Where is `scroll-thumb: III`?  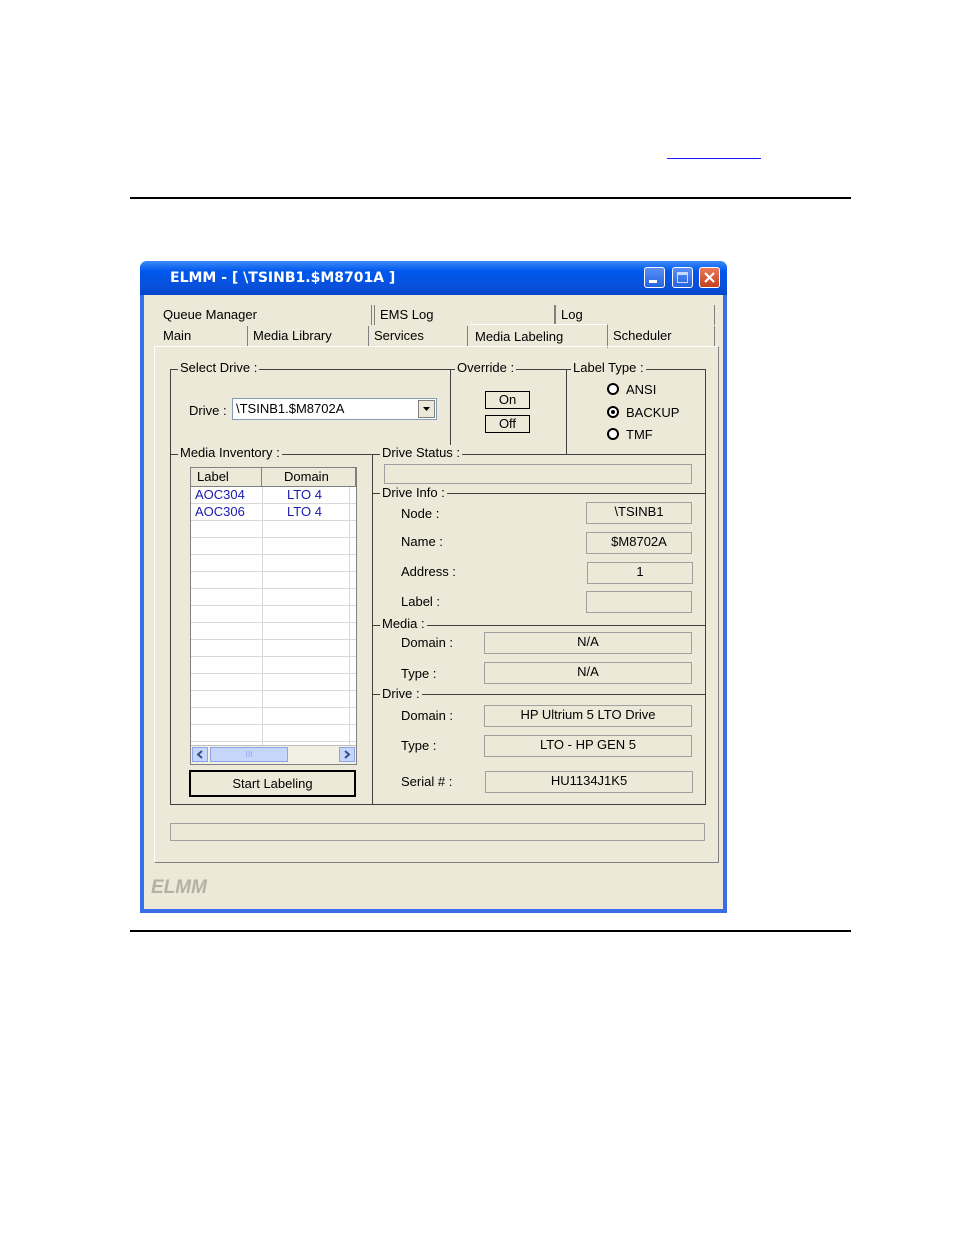 scroll-thumb: III is located at coordinates (249, 754).